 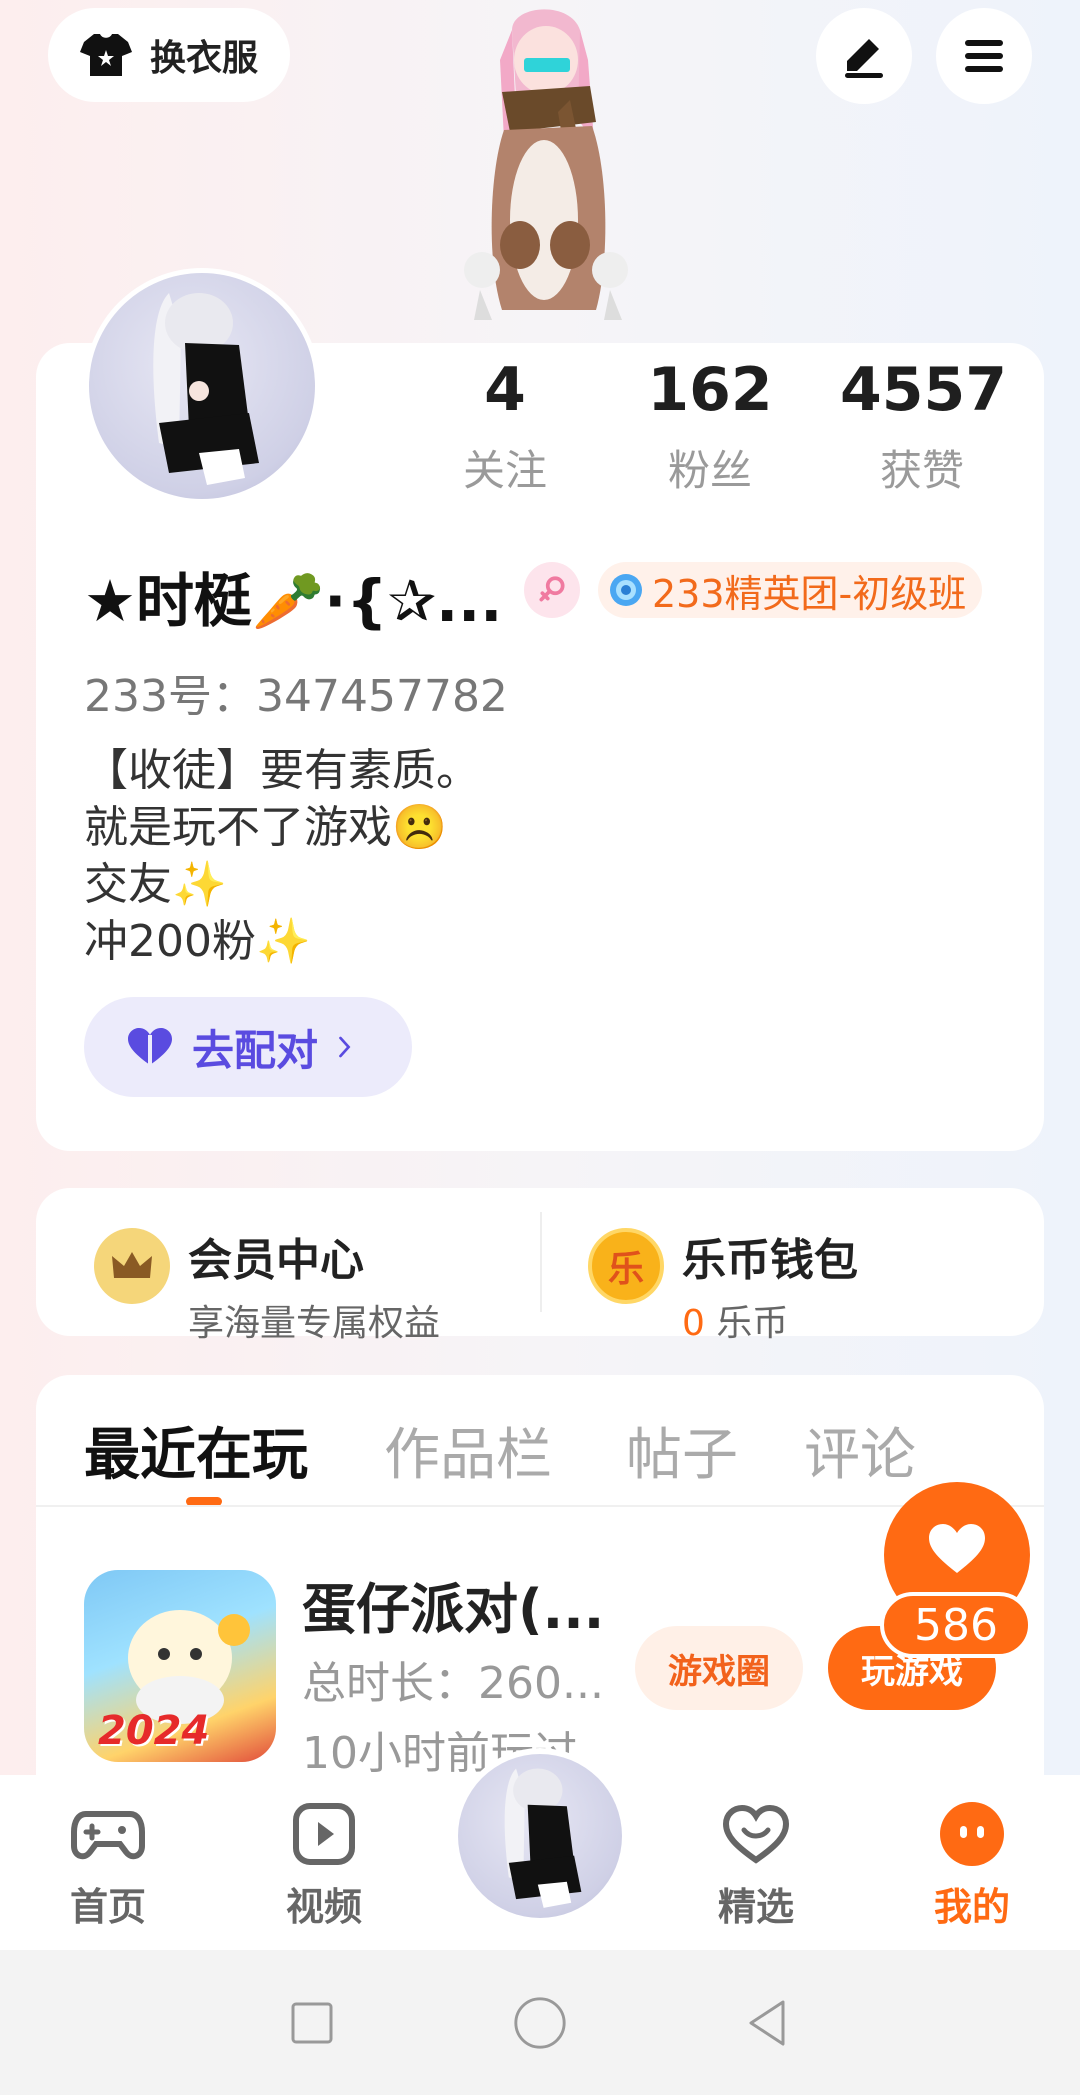 I want to click on nav-home-label: 首页, so click(x=107, y=1907).